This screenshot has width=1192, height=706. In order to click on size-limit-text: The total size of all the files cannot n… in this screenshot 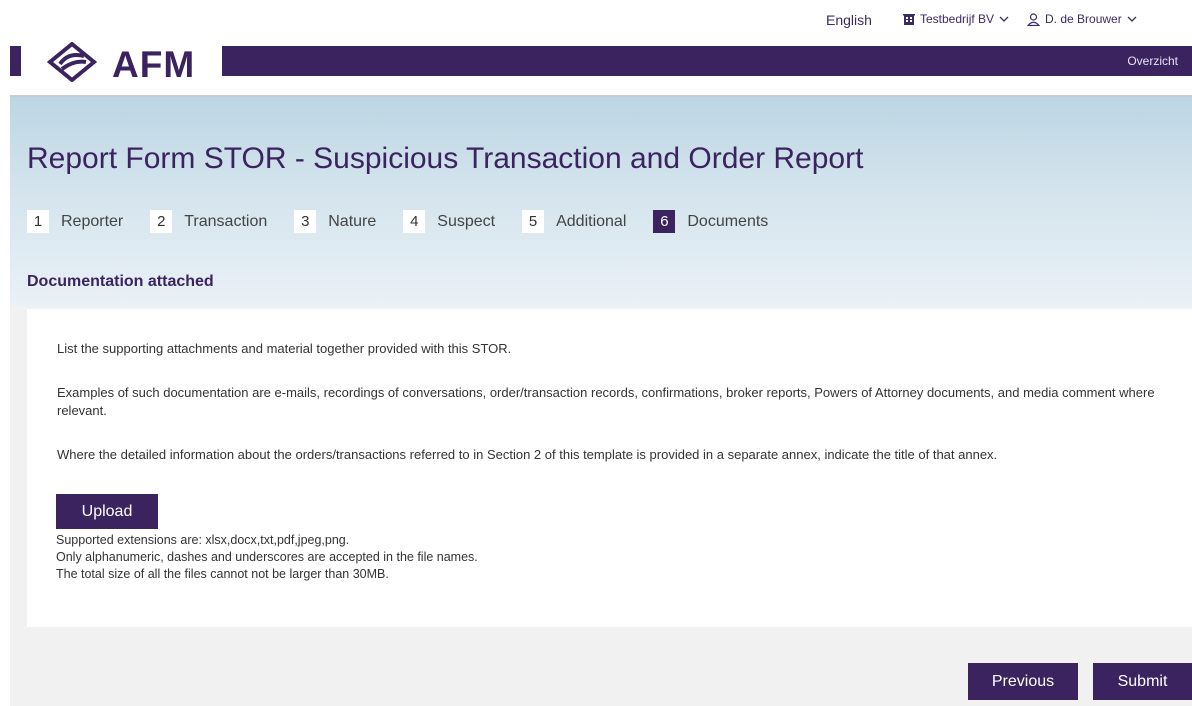, I will do `click(222, 574)`.